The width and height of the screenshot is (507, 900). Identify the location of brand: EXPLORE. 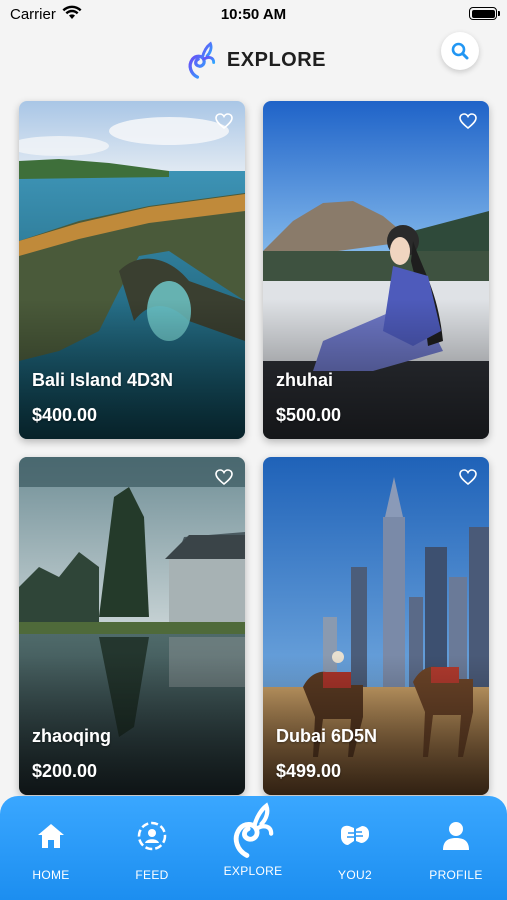
(256, 60).